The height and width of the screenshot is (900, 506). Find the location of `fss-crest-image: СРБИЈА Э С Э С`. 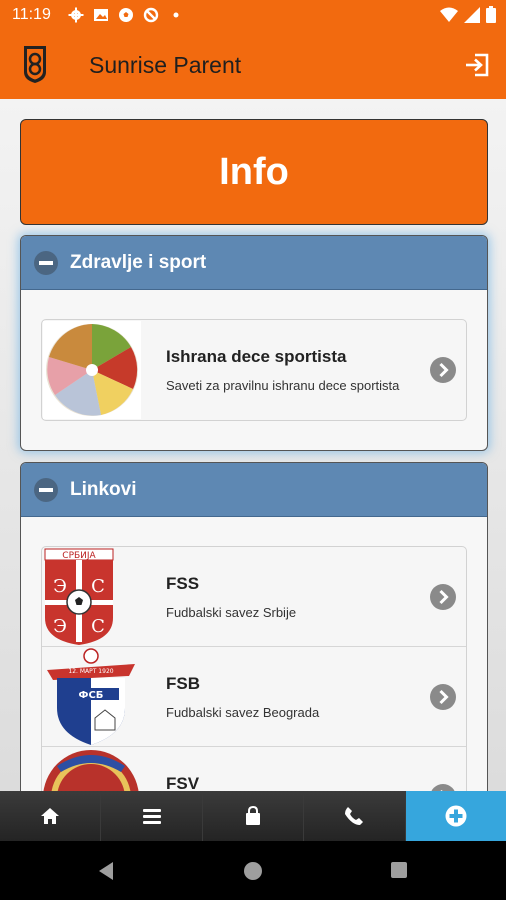

fss-crest-image: СРБИЈА Э С Э С is located at coordinates (92, 597).